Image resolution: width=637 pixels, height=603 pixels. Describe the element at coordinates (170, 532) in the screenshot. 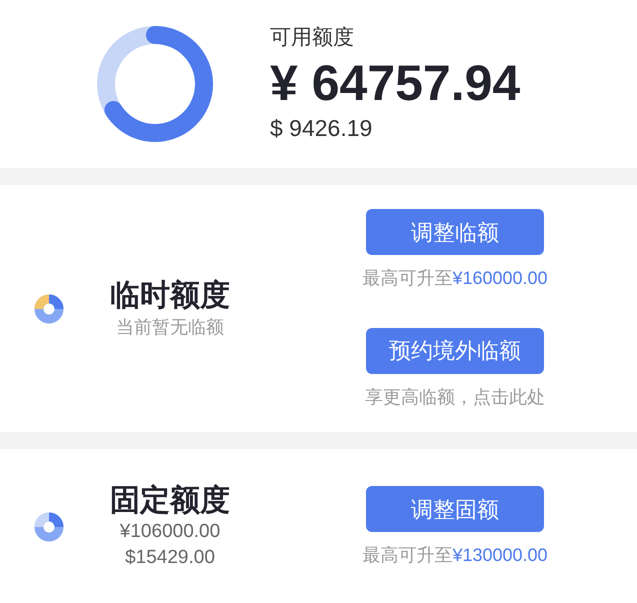

I see `section-detail: ¥106000.00` at that location.